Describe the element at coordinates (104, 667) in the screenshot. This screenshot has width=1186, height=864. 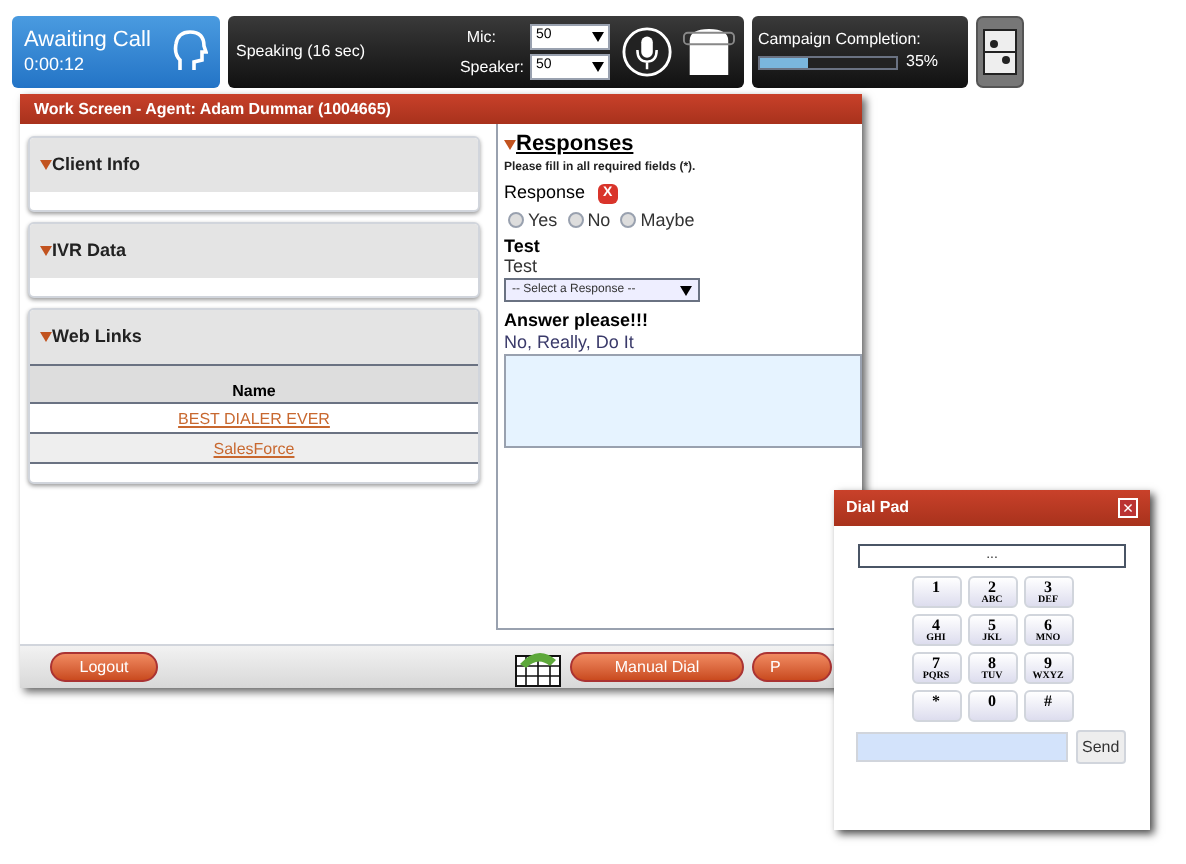
I see `action-button: Logout` at that location.